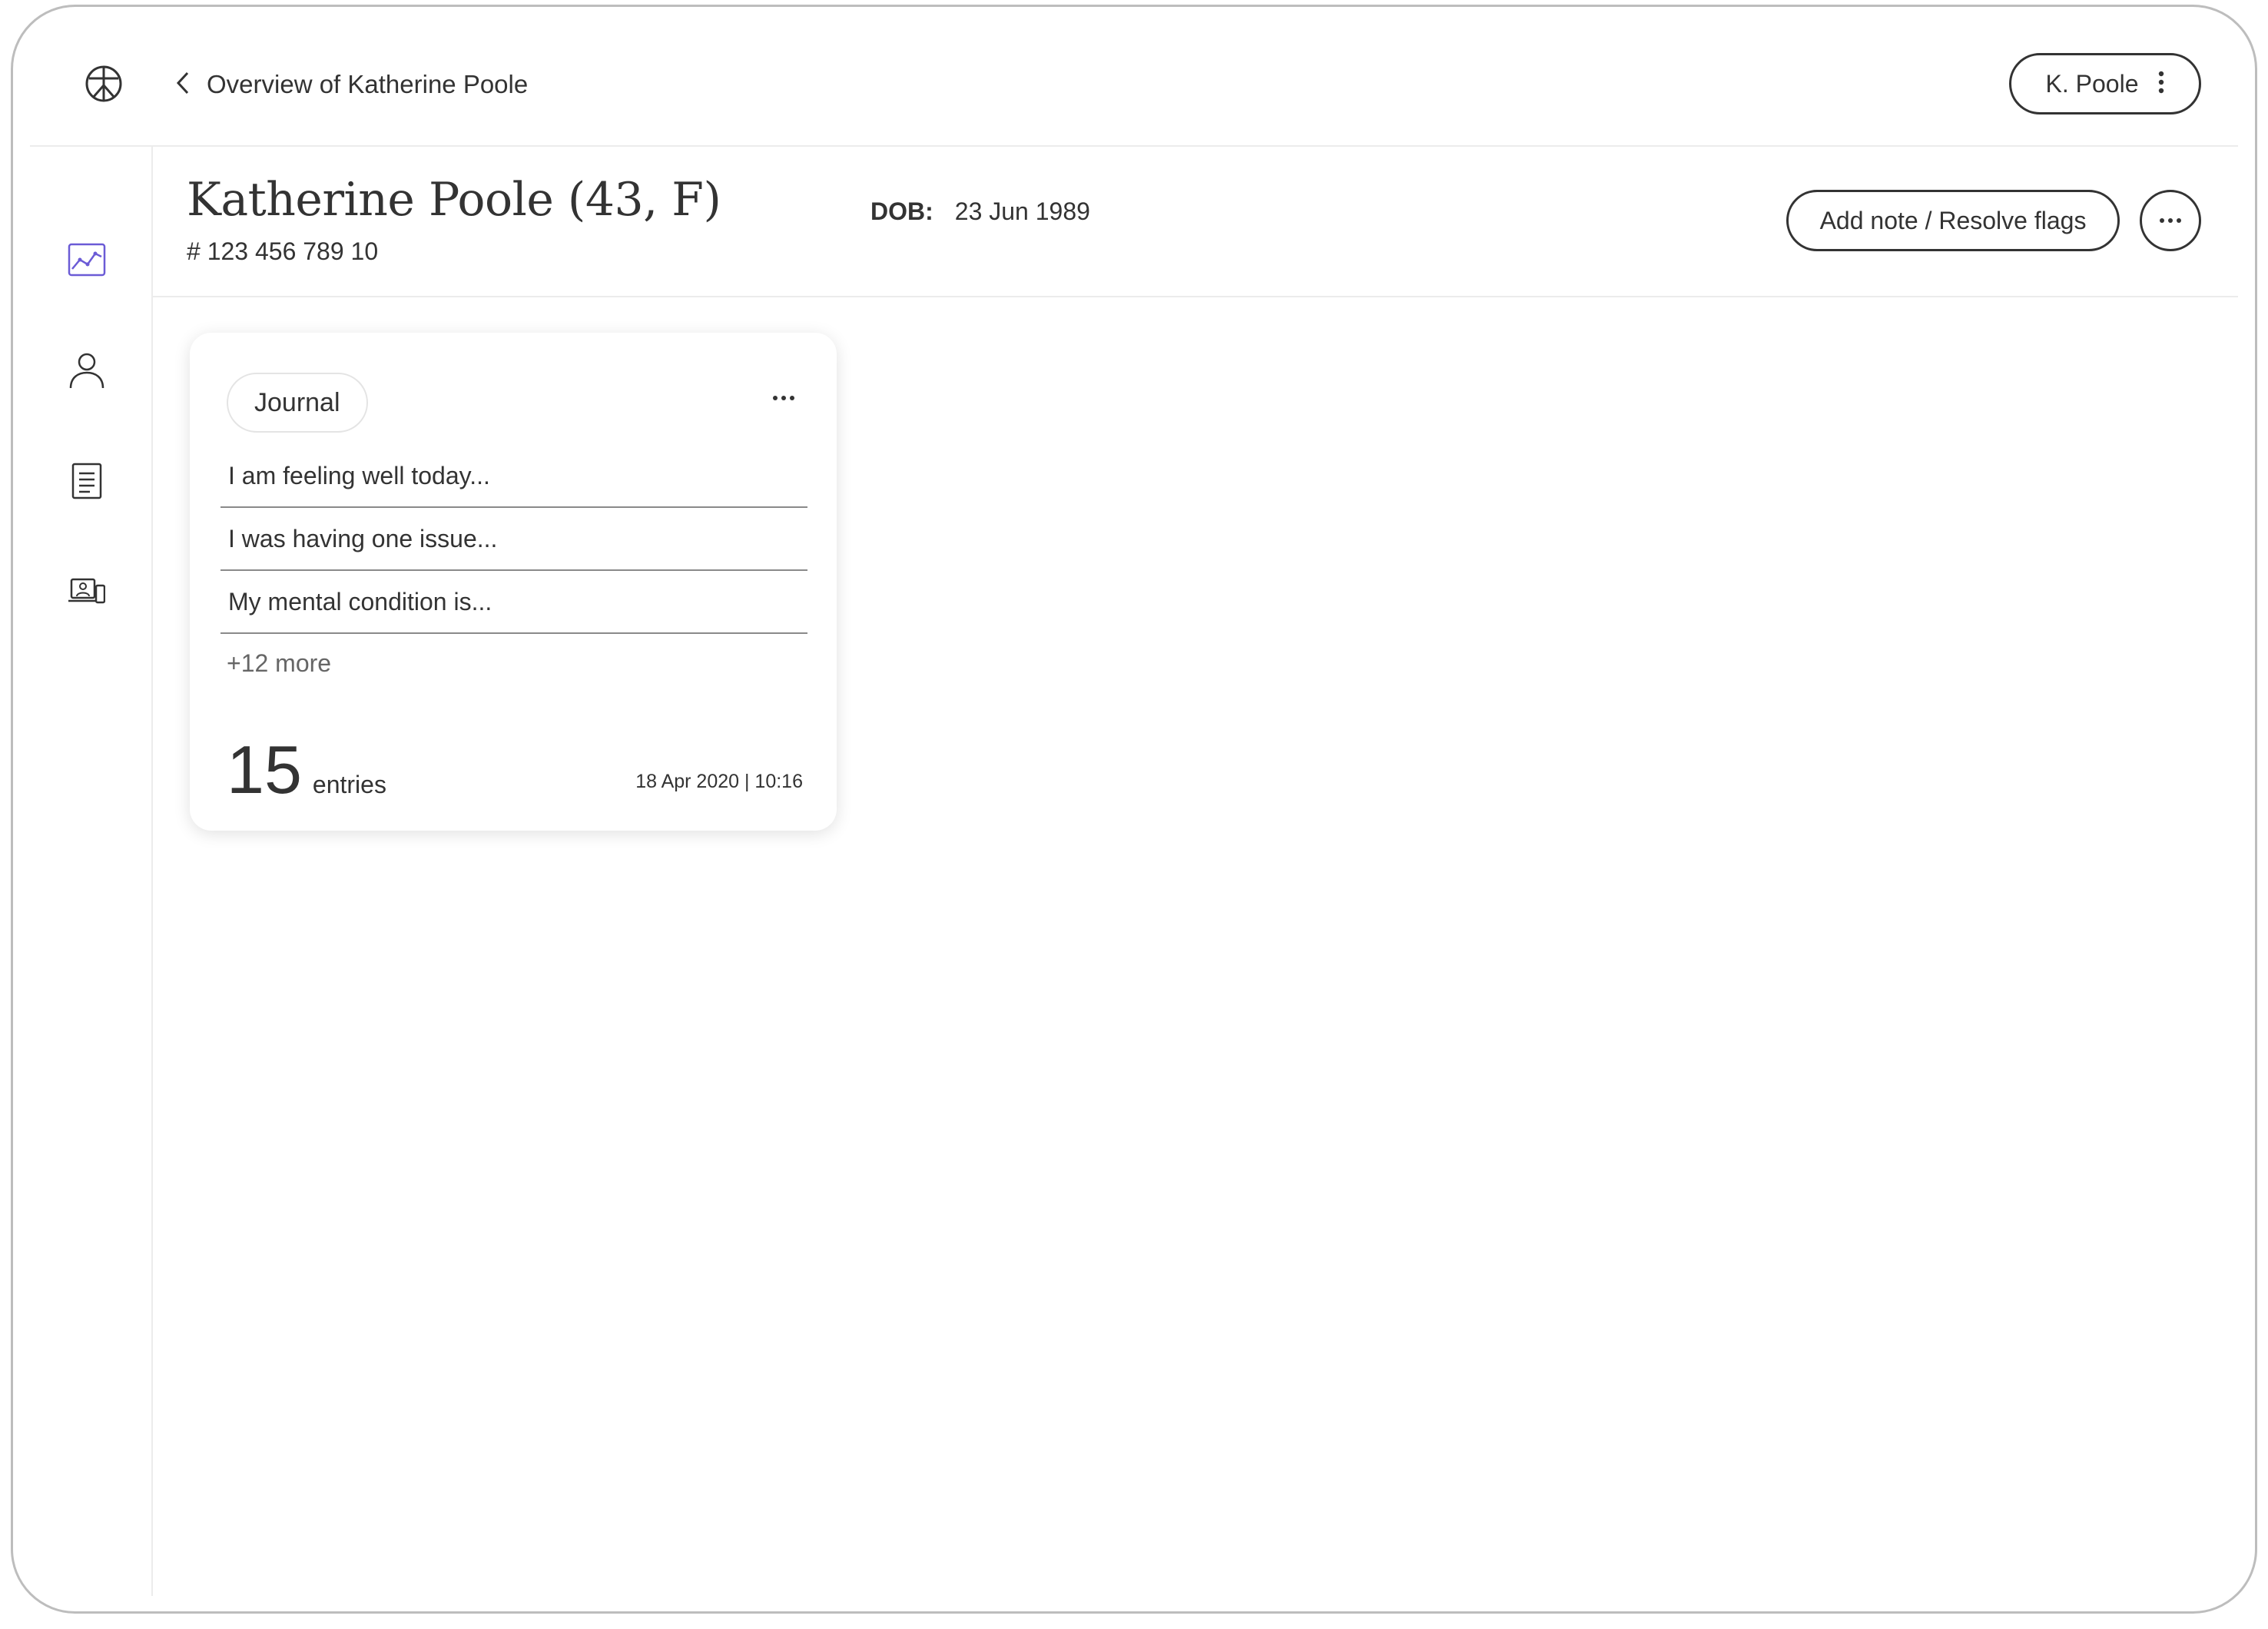  What do you see at coordinates (1953, 220) in the screenshot?
I see `add-note-button: Add note / Resolve flags` at bounding box center [1953, 220].